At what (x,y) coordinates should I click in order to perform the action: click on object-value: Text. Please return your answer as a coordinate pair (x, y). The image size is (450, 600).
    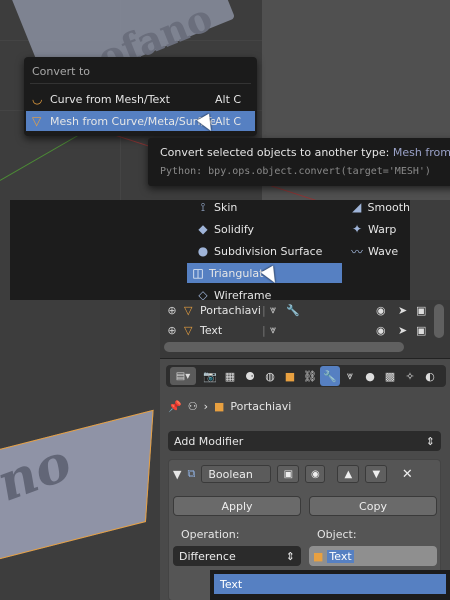
    Looking at the image, I should click on (340, 556).